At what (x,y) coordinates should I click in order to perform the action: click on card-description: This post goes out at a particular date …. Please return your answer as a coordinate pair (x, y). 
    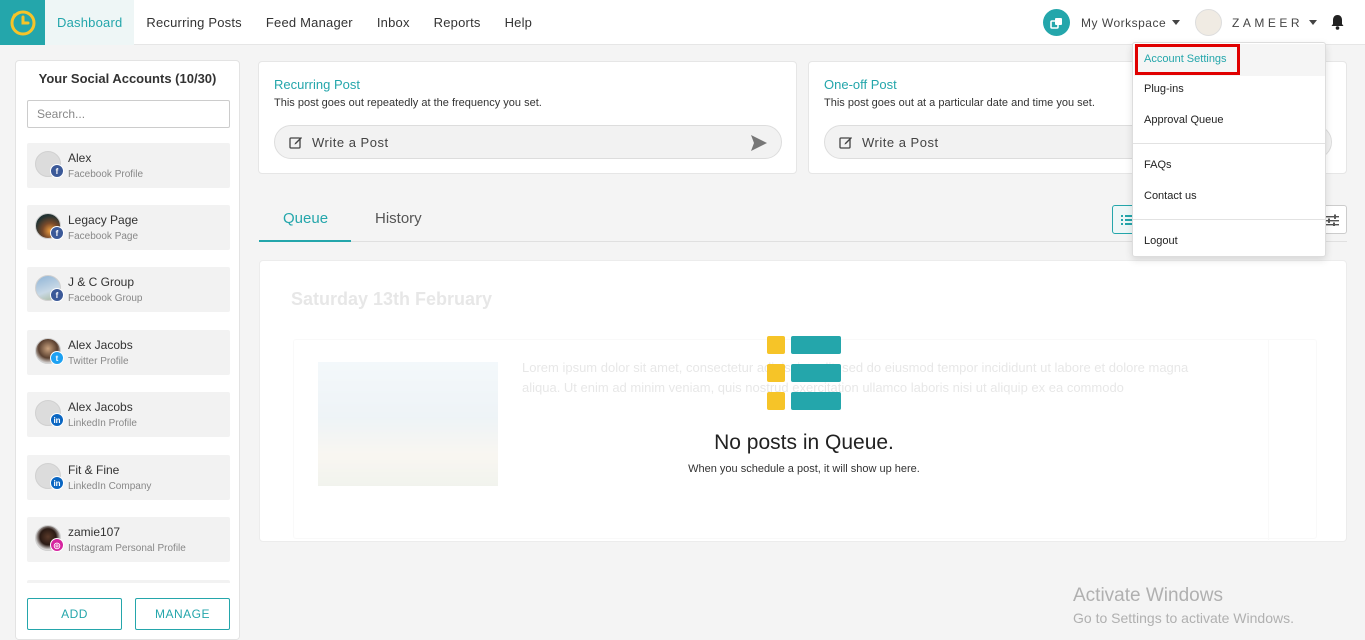
    Looking at the image, I should click on (959, 103).